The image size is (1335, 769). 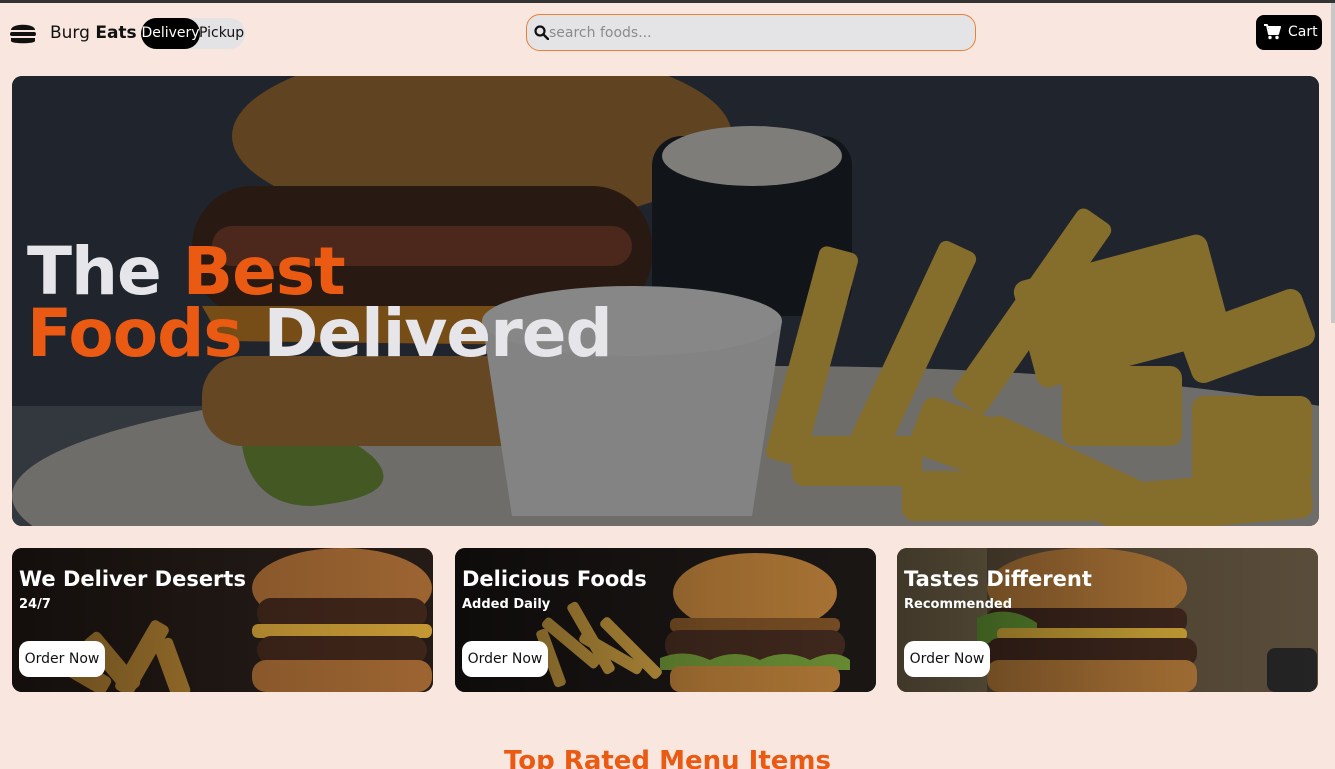 I want to click on card-subtitle: 24/7, so click(x=35, y=604).